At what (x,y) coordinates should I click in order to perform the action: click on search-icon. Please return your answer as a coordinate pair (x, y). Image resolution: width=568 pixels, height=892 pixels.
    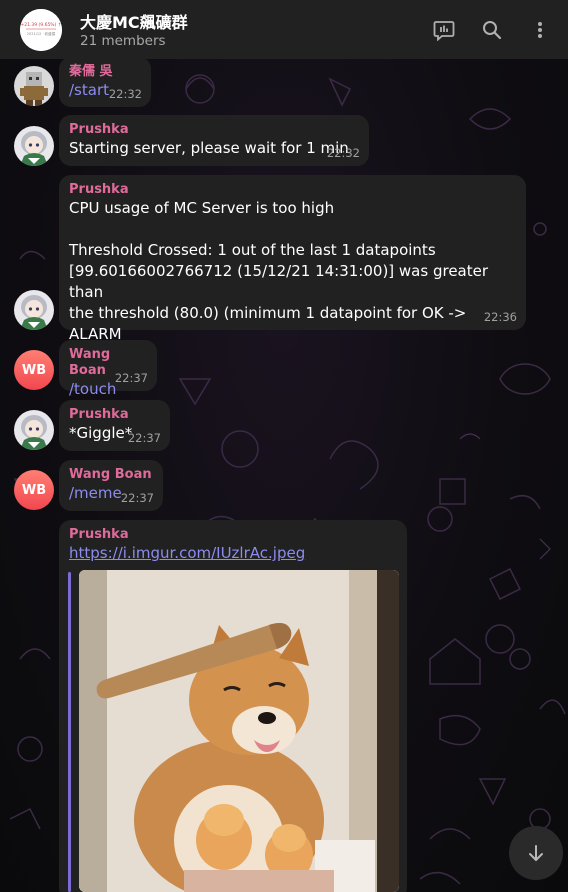
    Looking at the image, I should click on (492, 30).